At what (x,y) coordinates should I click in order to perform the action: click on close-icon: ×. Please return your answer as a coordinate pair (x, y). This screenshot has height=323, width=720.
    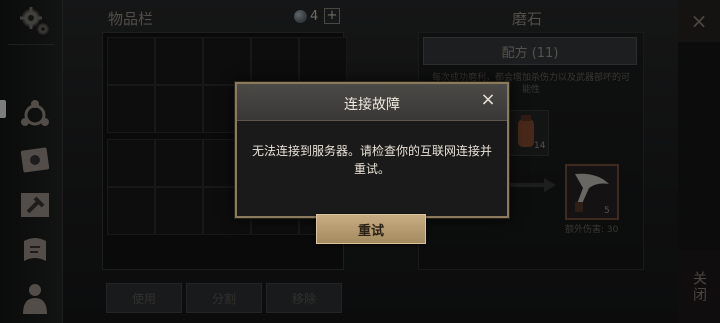
    Looking at the image, I should click on (488, 100).